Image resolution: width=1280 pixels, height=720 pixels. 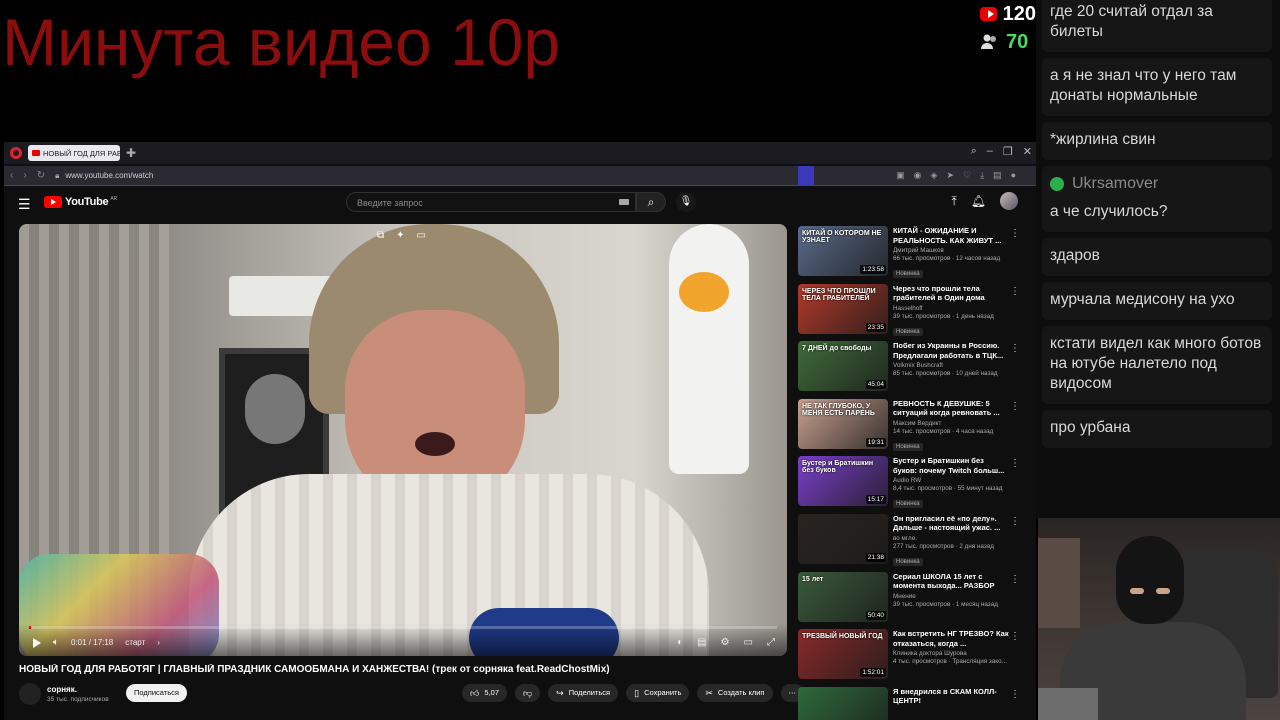 What do you see at coordinates (843, 654) in the screenshot?
I see `video-thumbnail: ТРЕЗВЫЙ НОВЫЙ ГОД 1:52:01` at bounding box center [843, 654].